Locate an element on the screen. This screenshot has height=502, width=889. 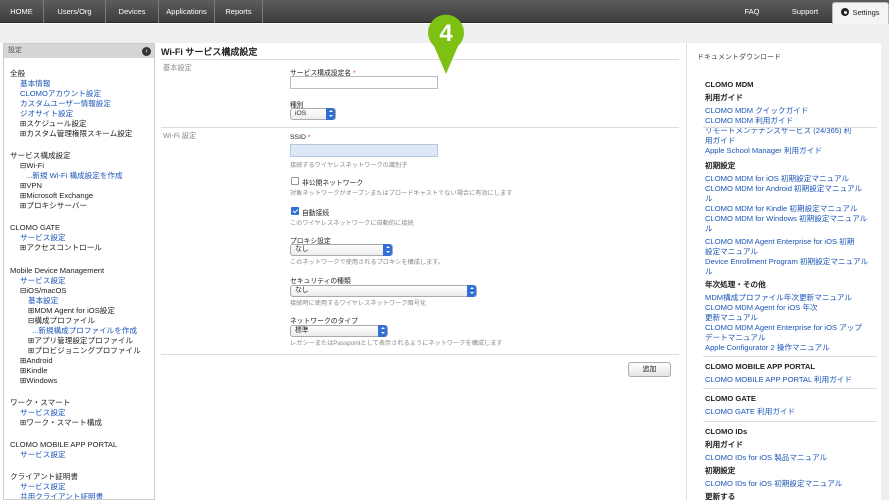
sidebar-item: ⊞プロキシサーバー is located at coordinates (53, 206).